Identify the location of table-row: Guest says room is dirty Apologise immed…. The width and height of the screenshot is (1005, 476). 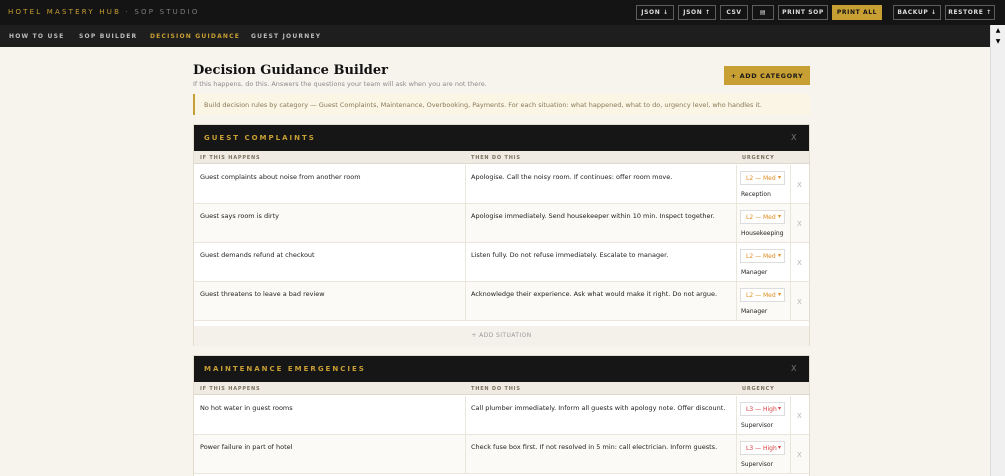
(501, 223).